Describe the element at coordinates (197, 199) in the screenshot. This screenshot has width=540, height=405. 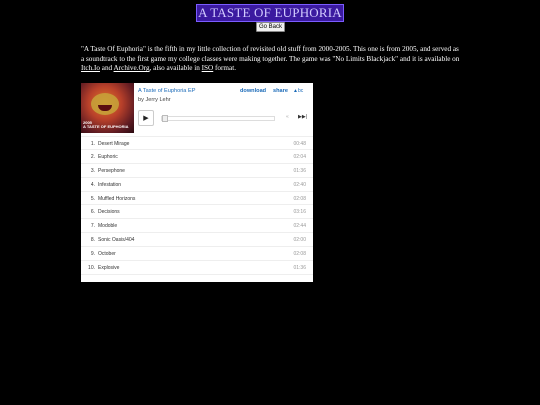
I see `track-row: 5. Muffled Horizons 02:08` at that location.